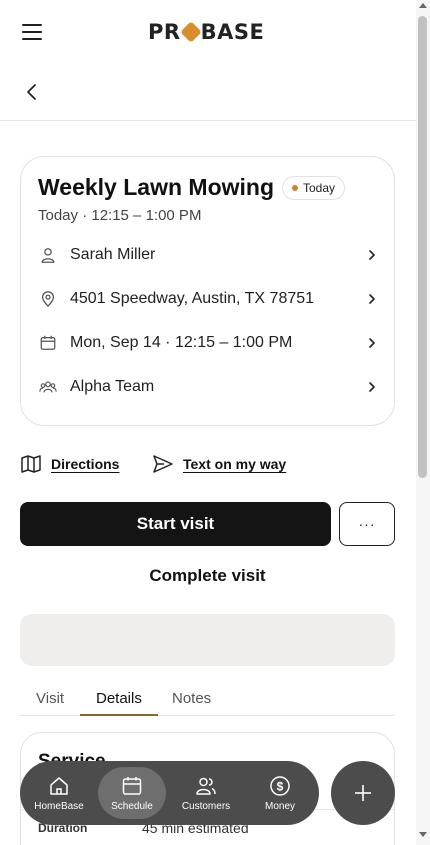 This screenshot has width=430, height=845. Describe the element at coordinates (181, 342) in the screenshot. I see `schedule-text: Mon, Sep 14 · 12:15 – 1:00 PM` at that location.